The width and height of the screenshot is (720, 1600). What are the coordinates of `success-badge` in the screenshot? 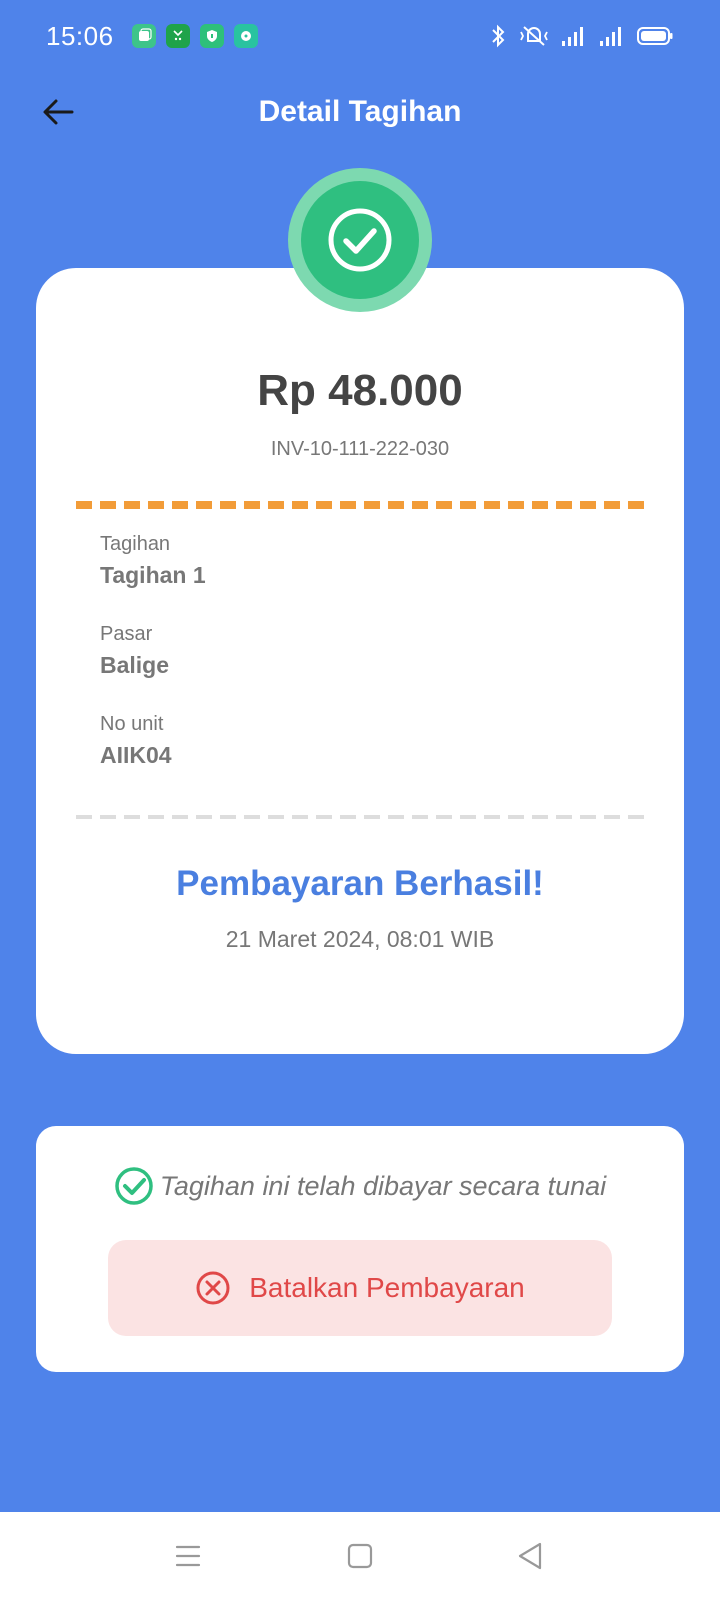 It's located at (360, 240).